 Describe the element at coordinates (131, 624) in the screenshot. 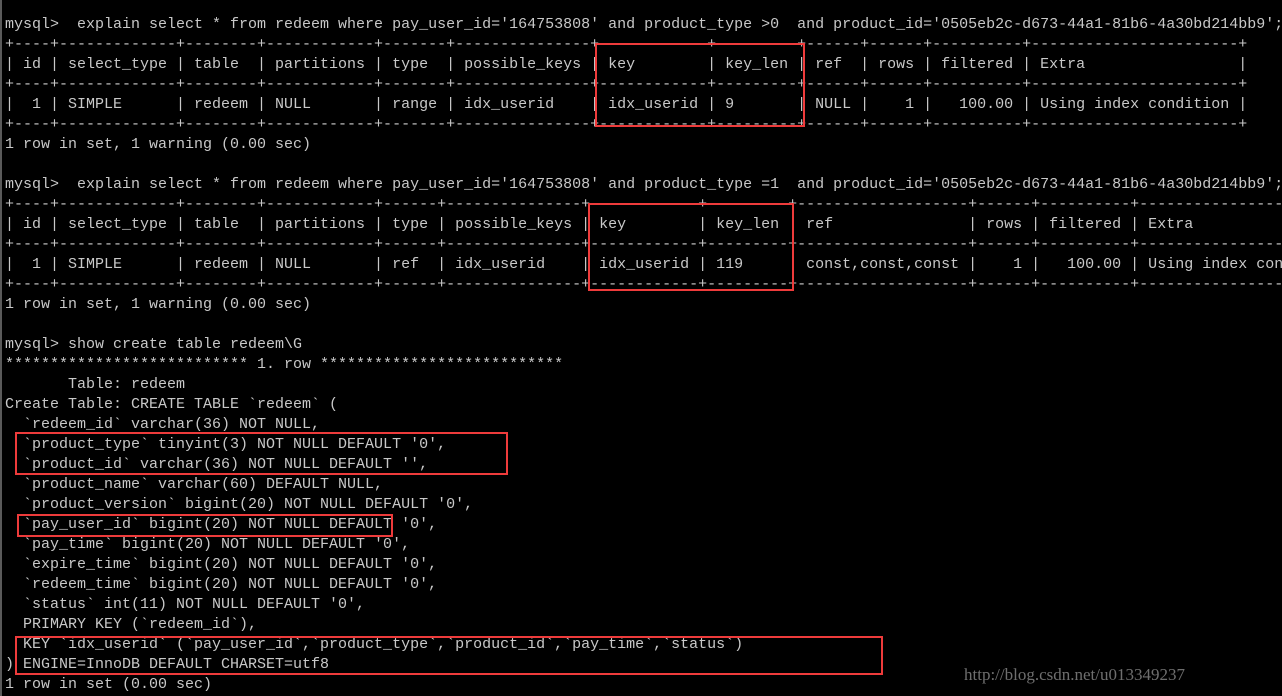

I see `terminal-line: PRIMARY KEY (`redeem_id`),` at that location.